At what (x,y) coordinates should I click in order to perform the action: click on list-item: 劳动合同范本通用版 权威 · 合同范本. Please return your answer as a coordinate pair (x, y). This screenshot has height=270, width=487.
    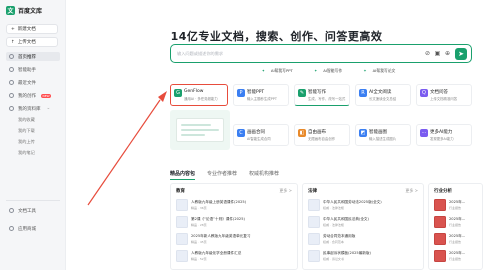
    Looking at the image, I should click on (363, 239).